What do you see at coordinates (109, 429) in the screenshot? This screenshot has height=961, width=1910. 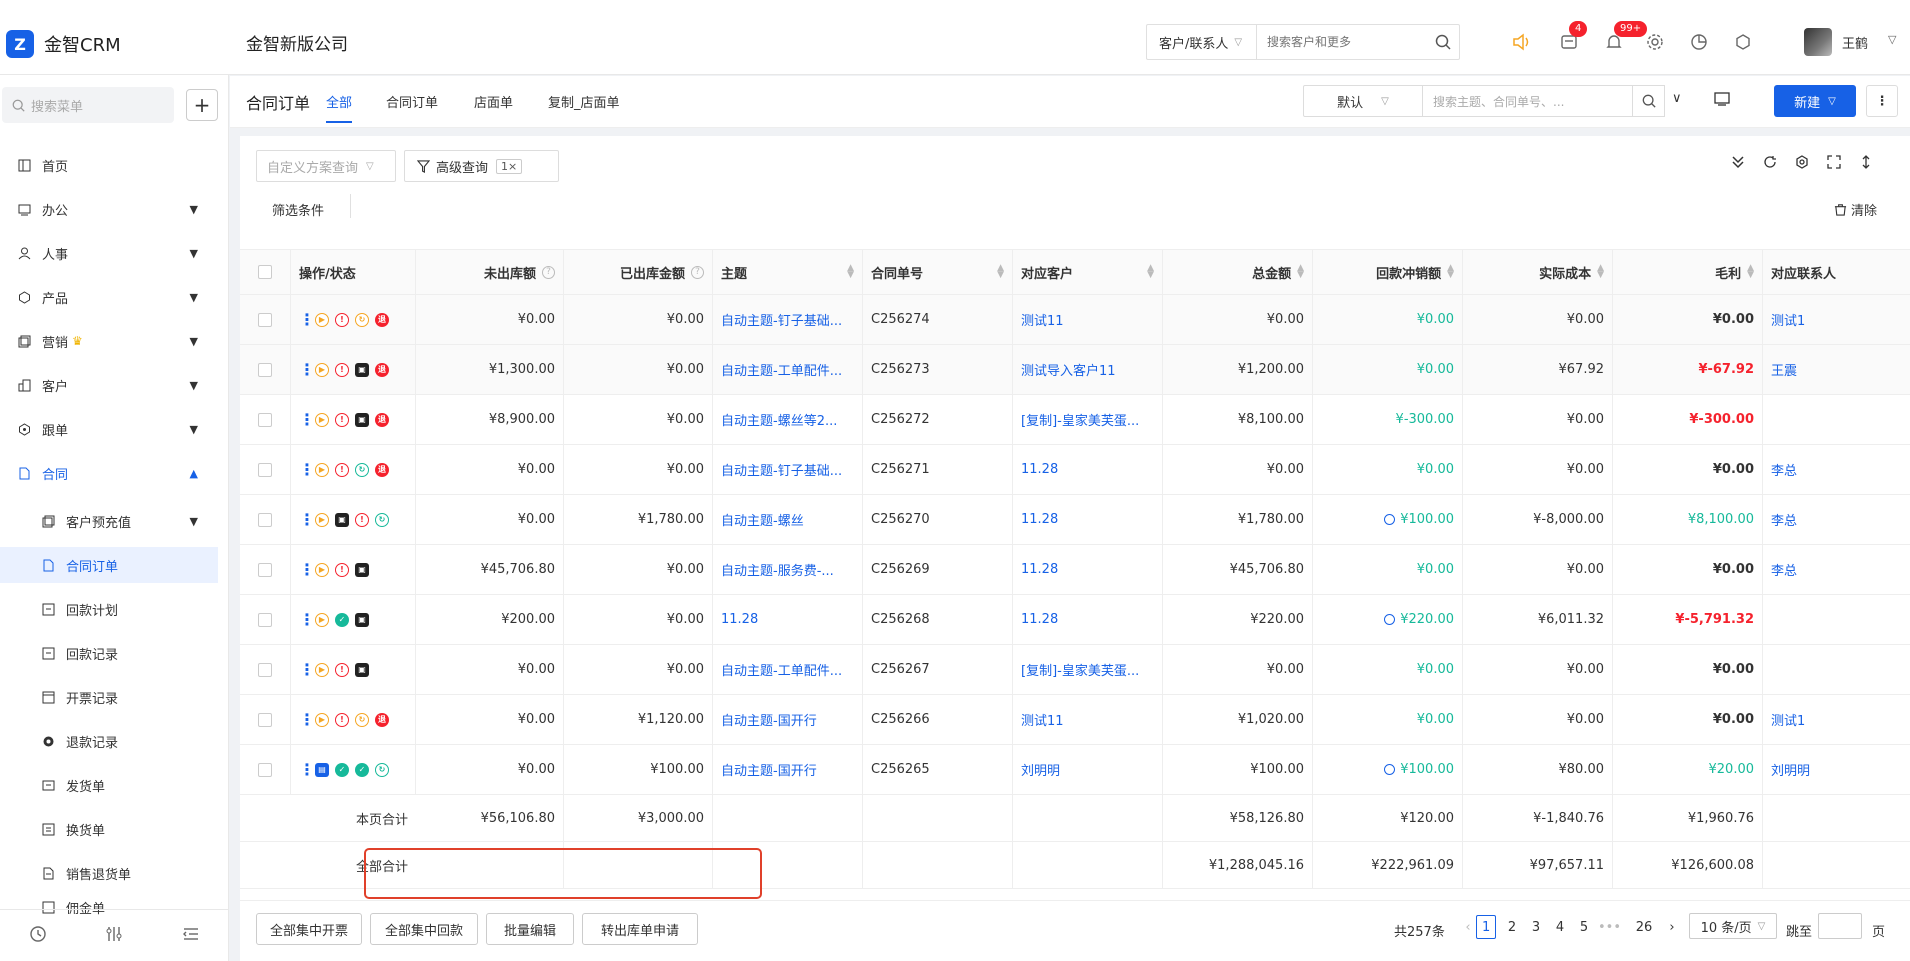 I see `sidebar-item-follow: 跟单 ▼` at bounding box center [109, 429].